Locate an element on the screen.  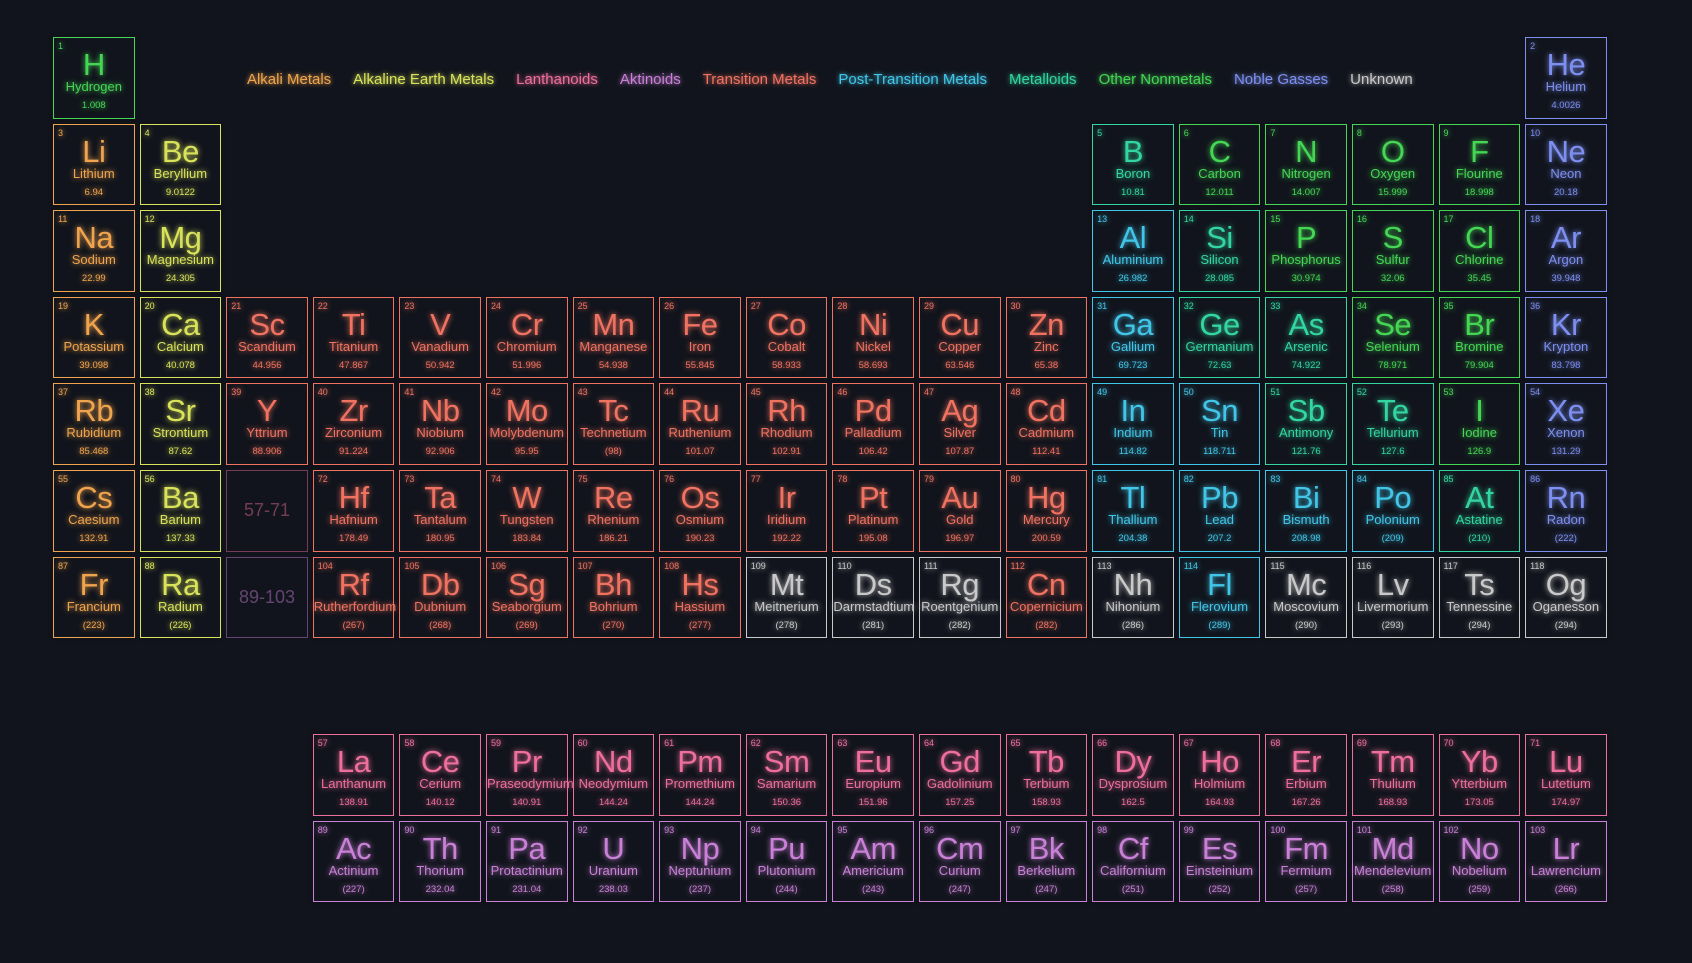
element-ca: 20 Ca Calcium 40.078 is located at coordinates (180, 337).